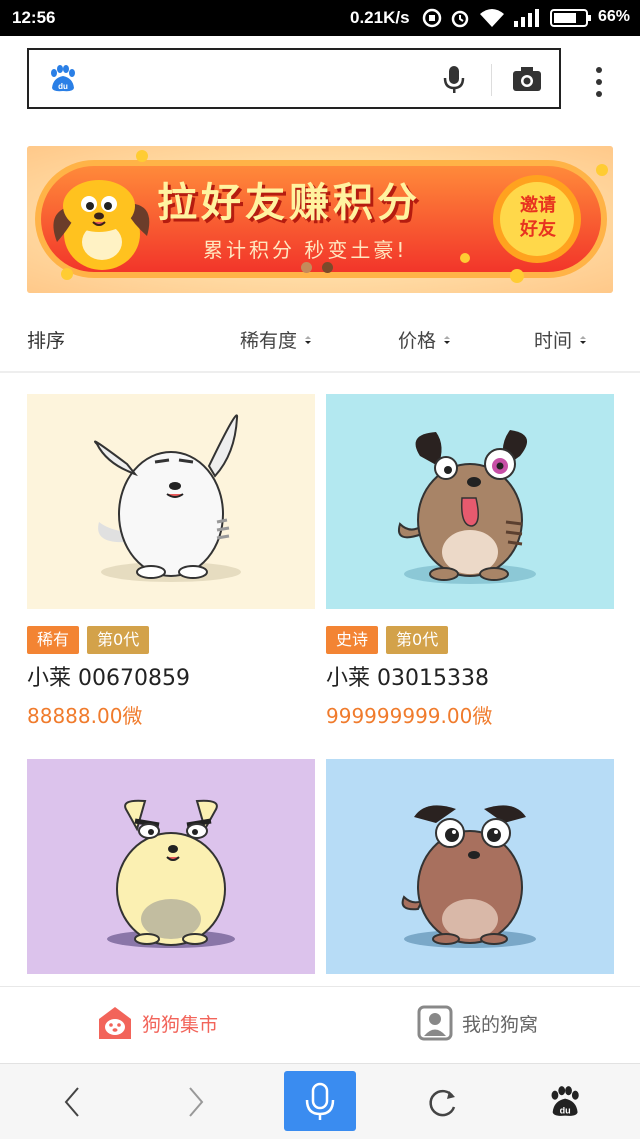 The width and height of the screenshot is (640, 1139). What do you see at coordinates (409, 716) in the screenshot?
I see `dog-price: 999999999.00微` at bounding box center [409, 716].